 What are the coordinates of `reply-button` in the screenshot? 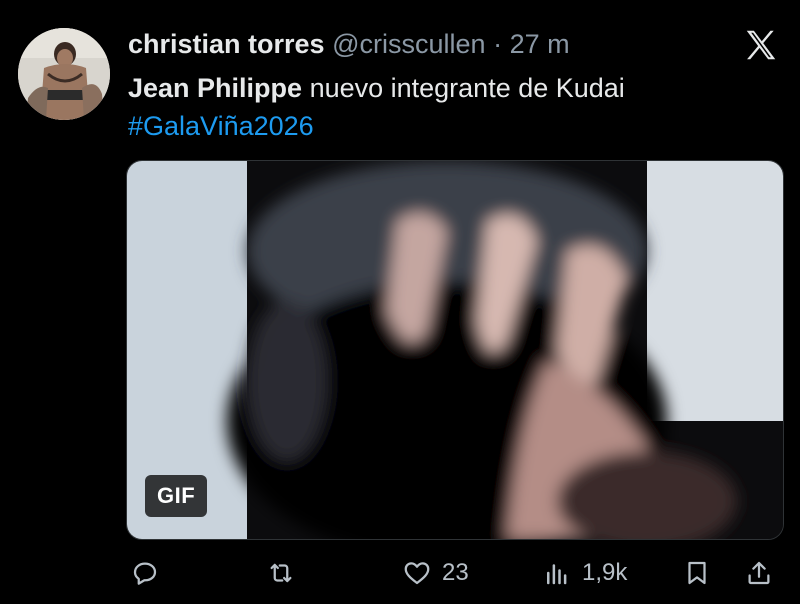 It's located at (150, 573).